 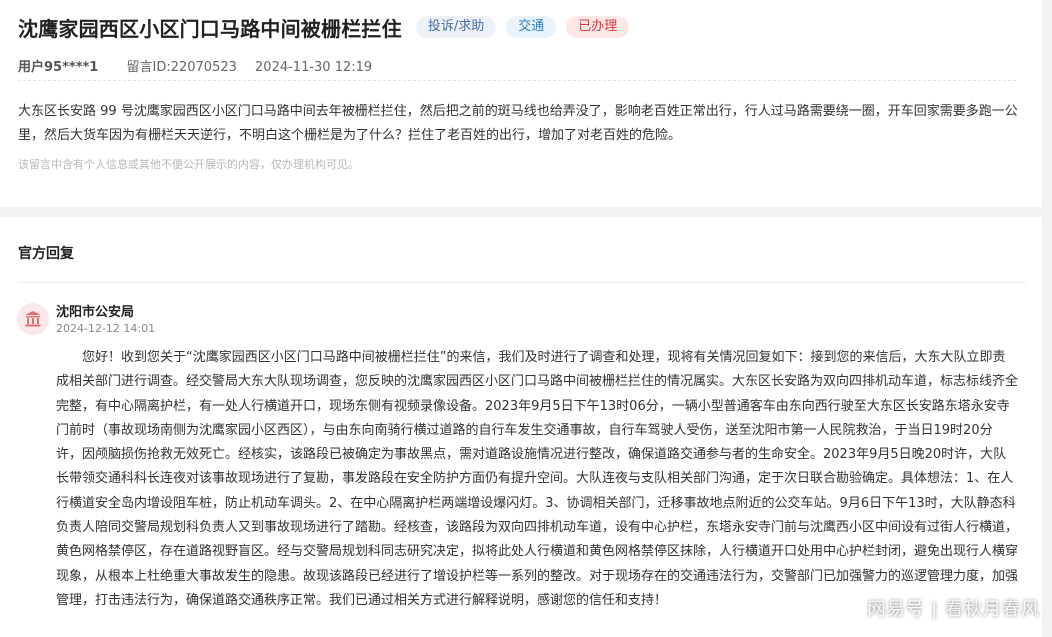 I want to click on message-id: 留言ID:22070523, so click(x=181, y=67).